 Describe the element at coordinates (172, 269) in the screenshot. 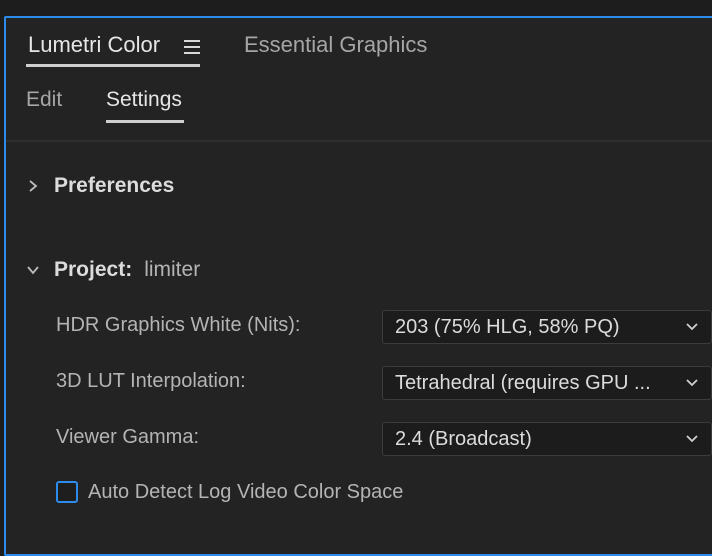

I see `project-name: limiter` at that location.